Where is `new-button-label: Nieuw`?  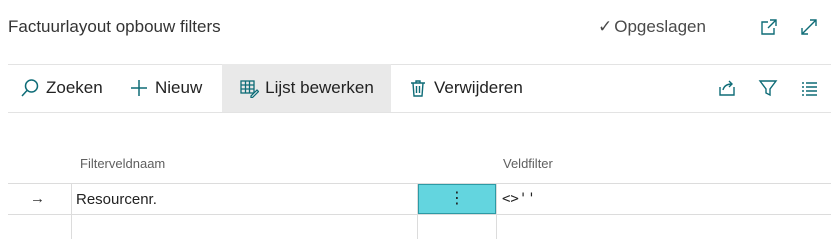
new-button-label: Nieuw is located at coordinates (179, 87).